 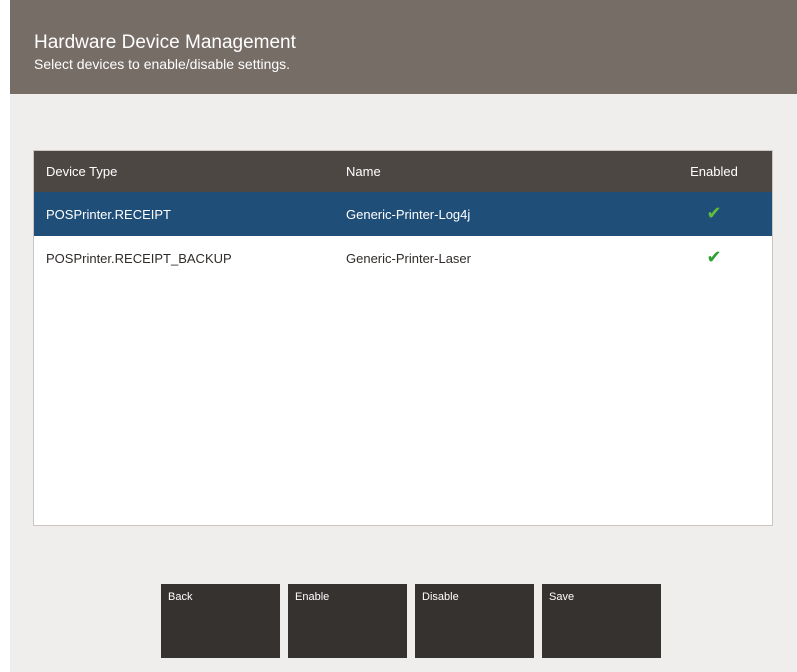 I want to click on enable-button: Enable, so click(x=347, y=621).